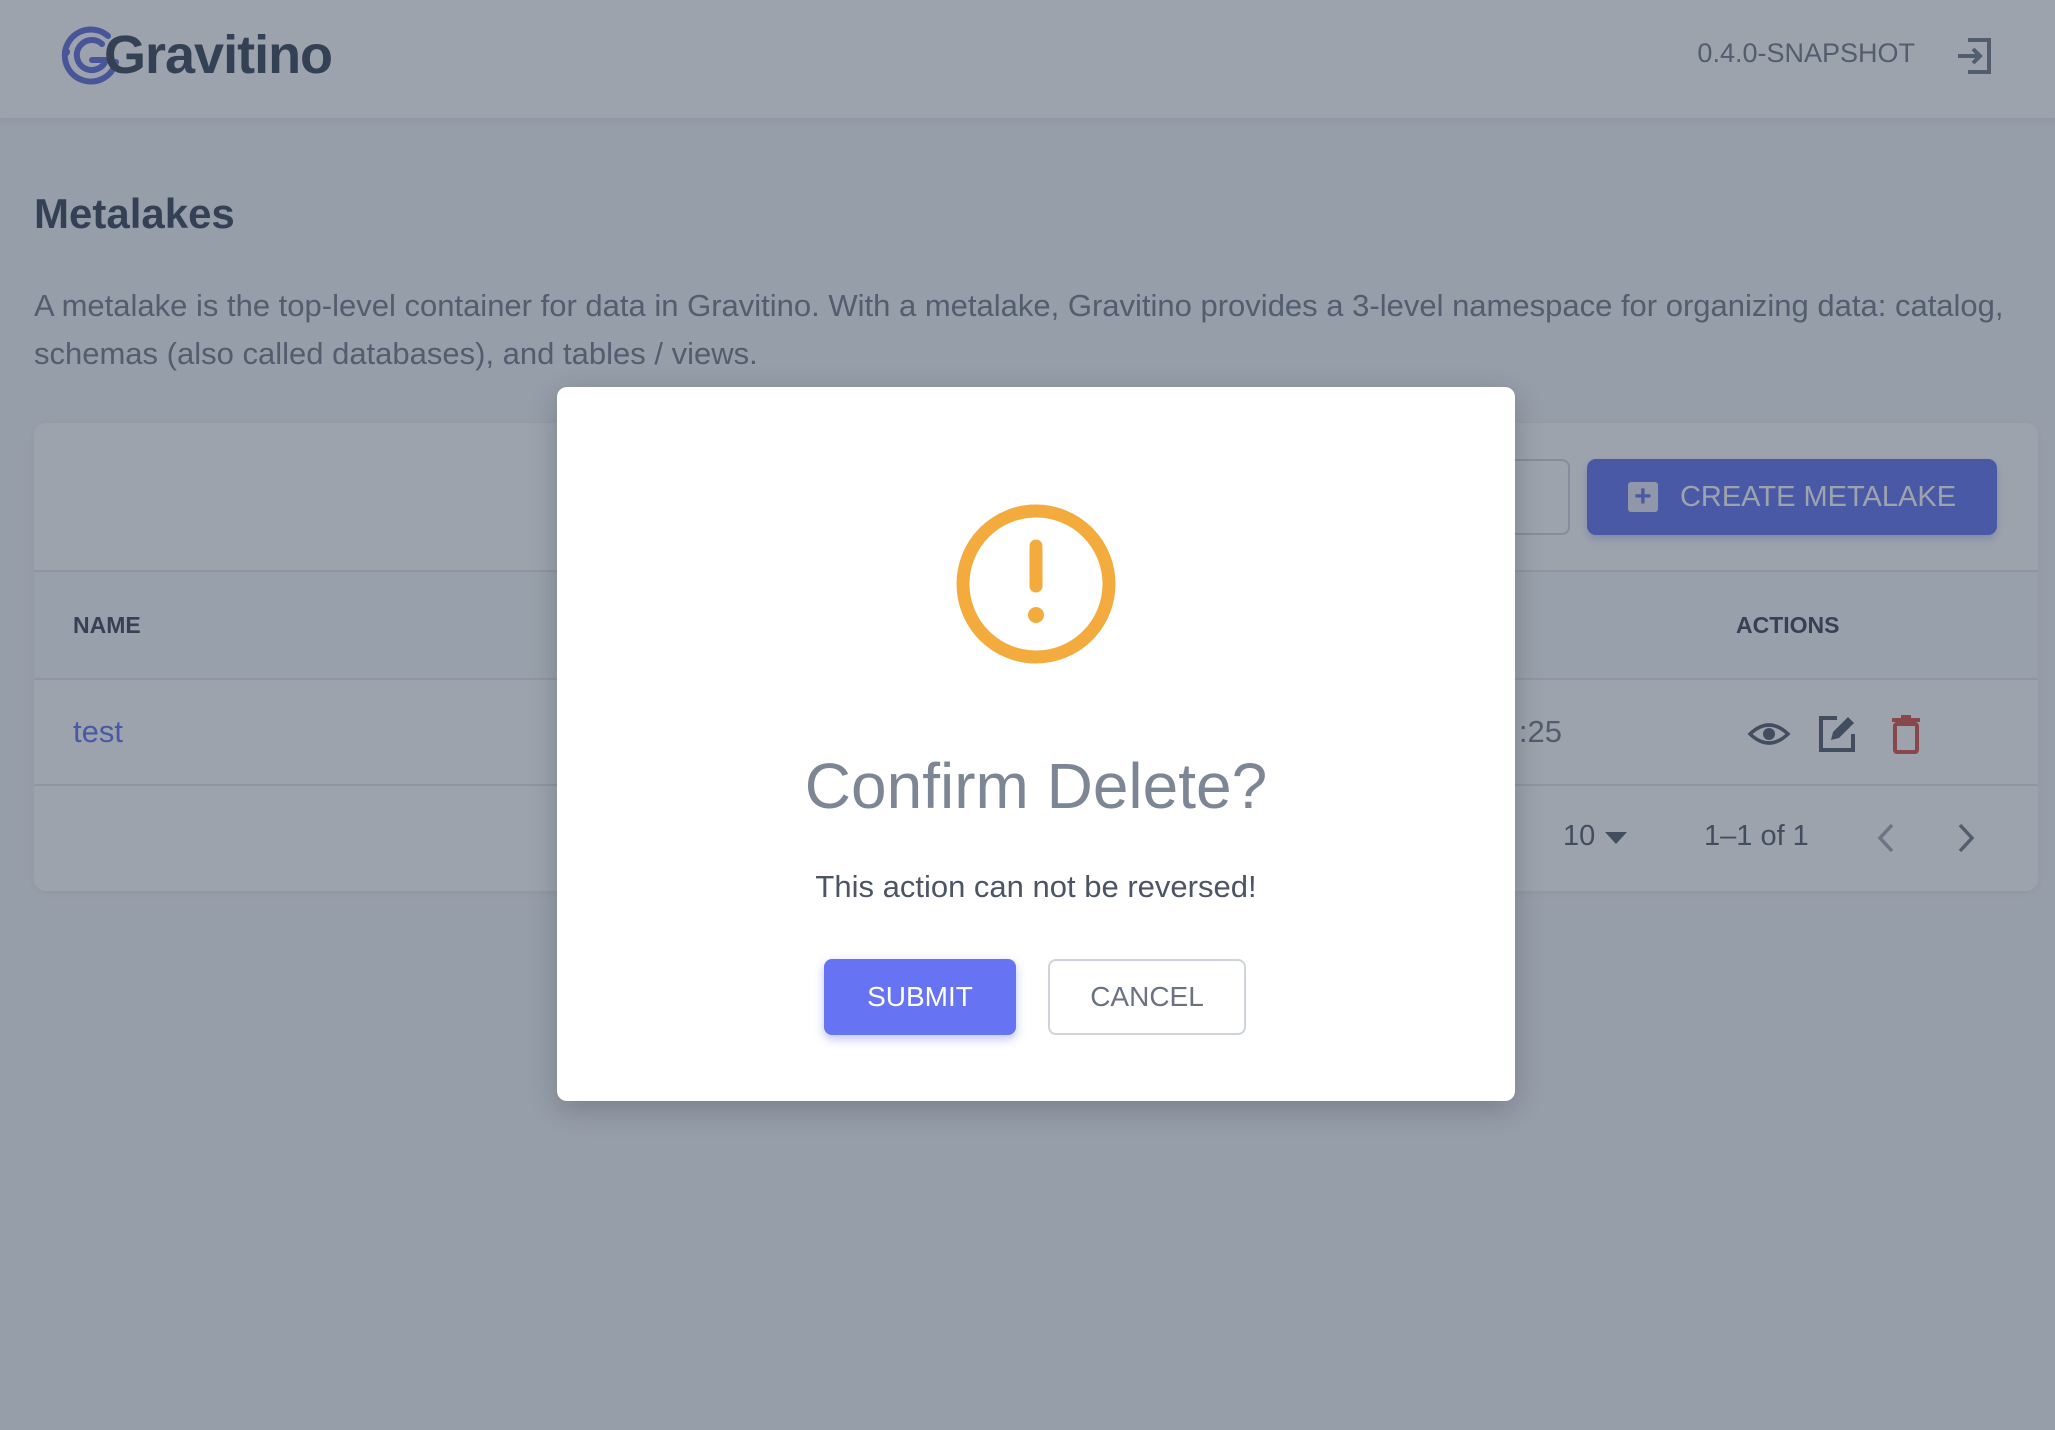 The width and height of the screenshot is (2055, 1430). I want to click on dialog-message: This action can not be reversed!, so click(1036, 886).